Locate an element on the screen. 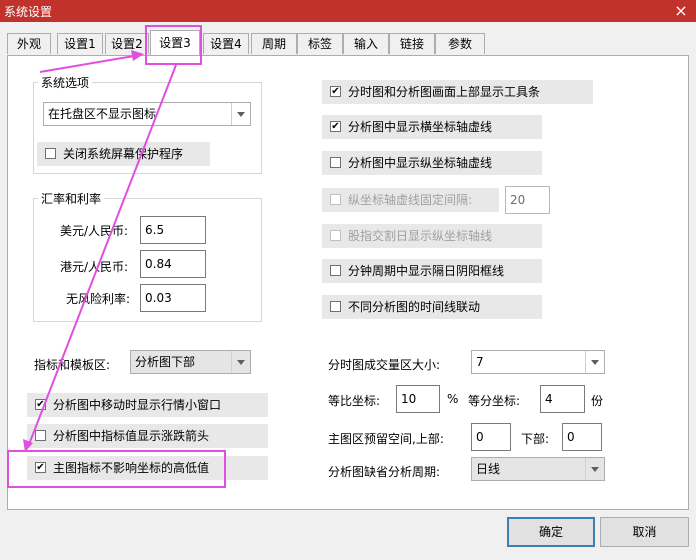 The width and height of the screenshot is (696, 560). arrow-to-checkbox-line is located at coordinates (102, 256).